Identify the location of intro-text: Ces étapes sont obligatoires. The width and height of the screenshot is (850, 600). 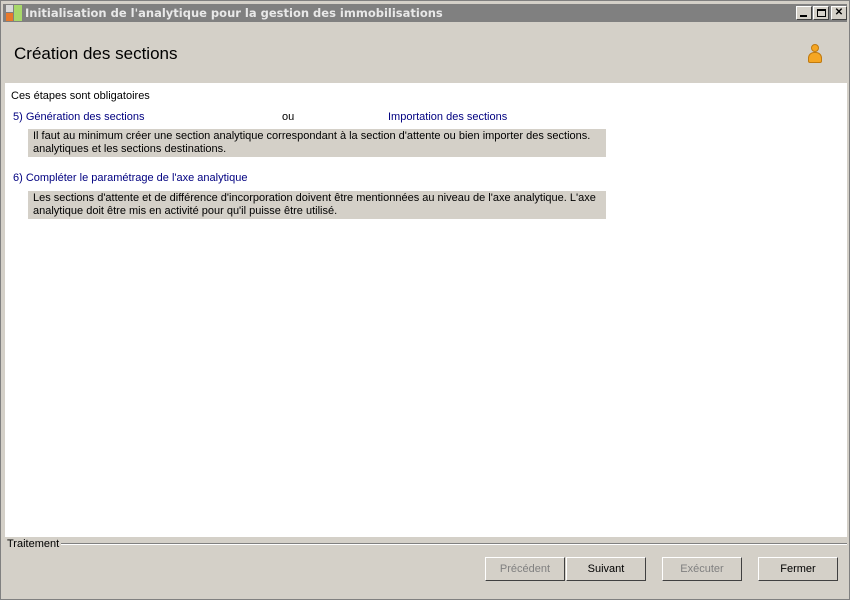
(80, 96).